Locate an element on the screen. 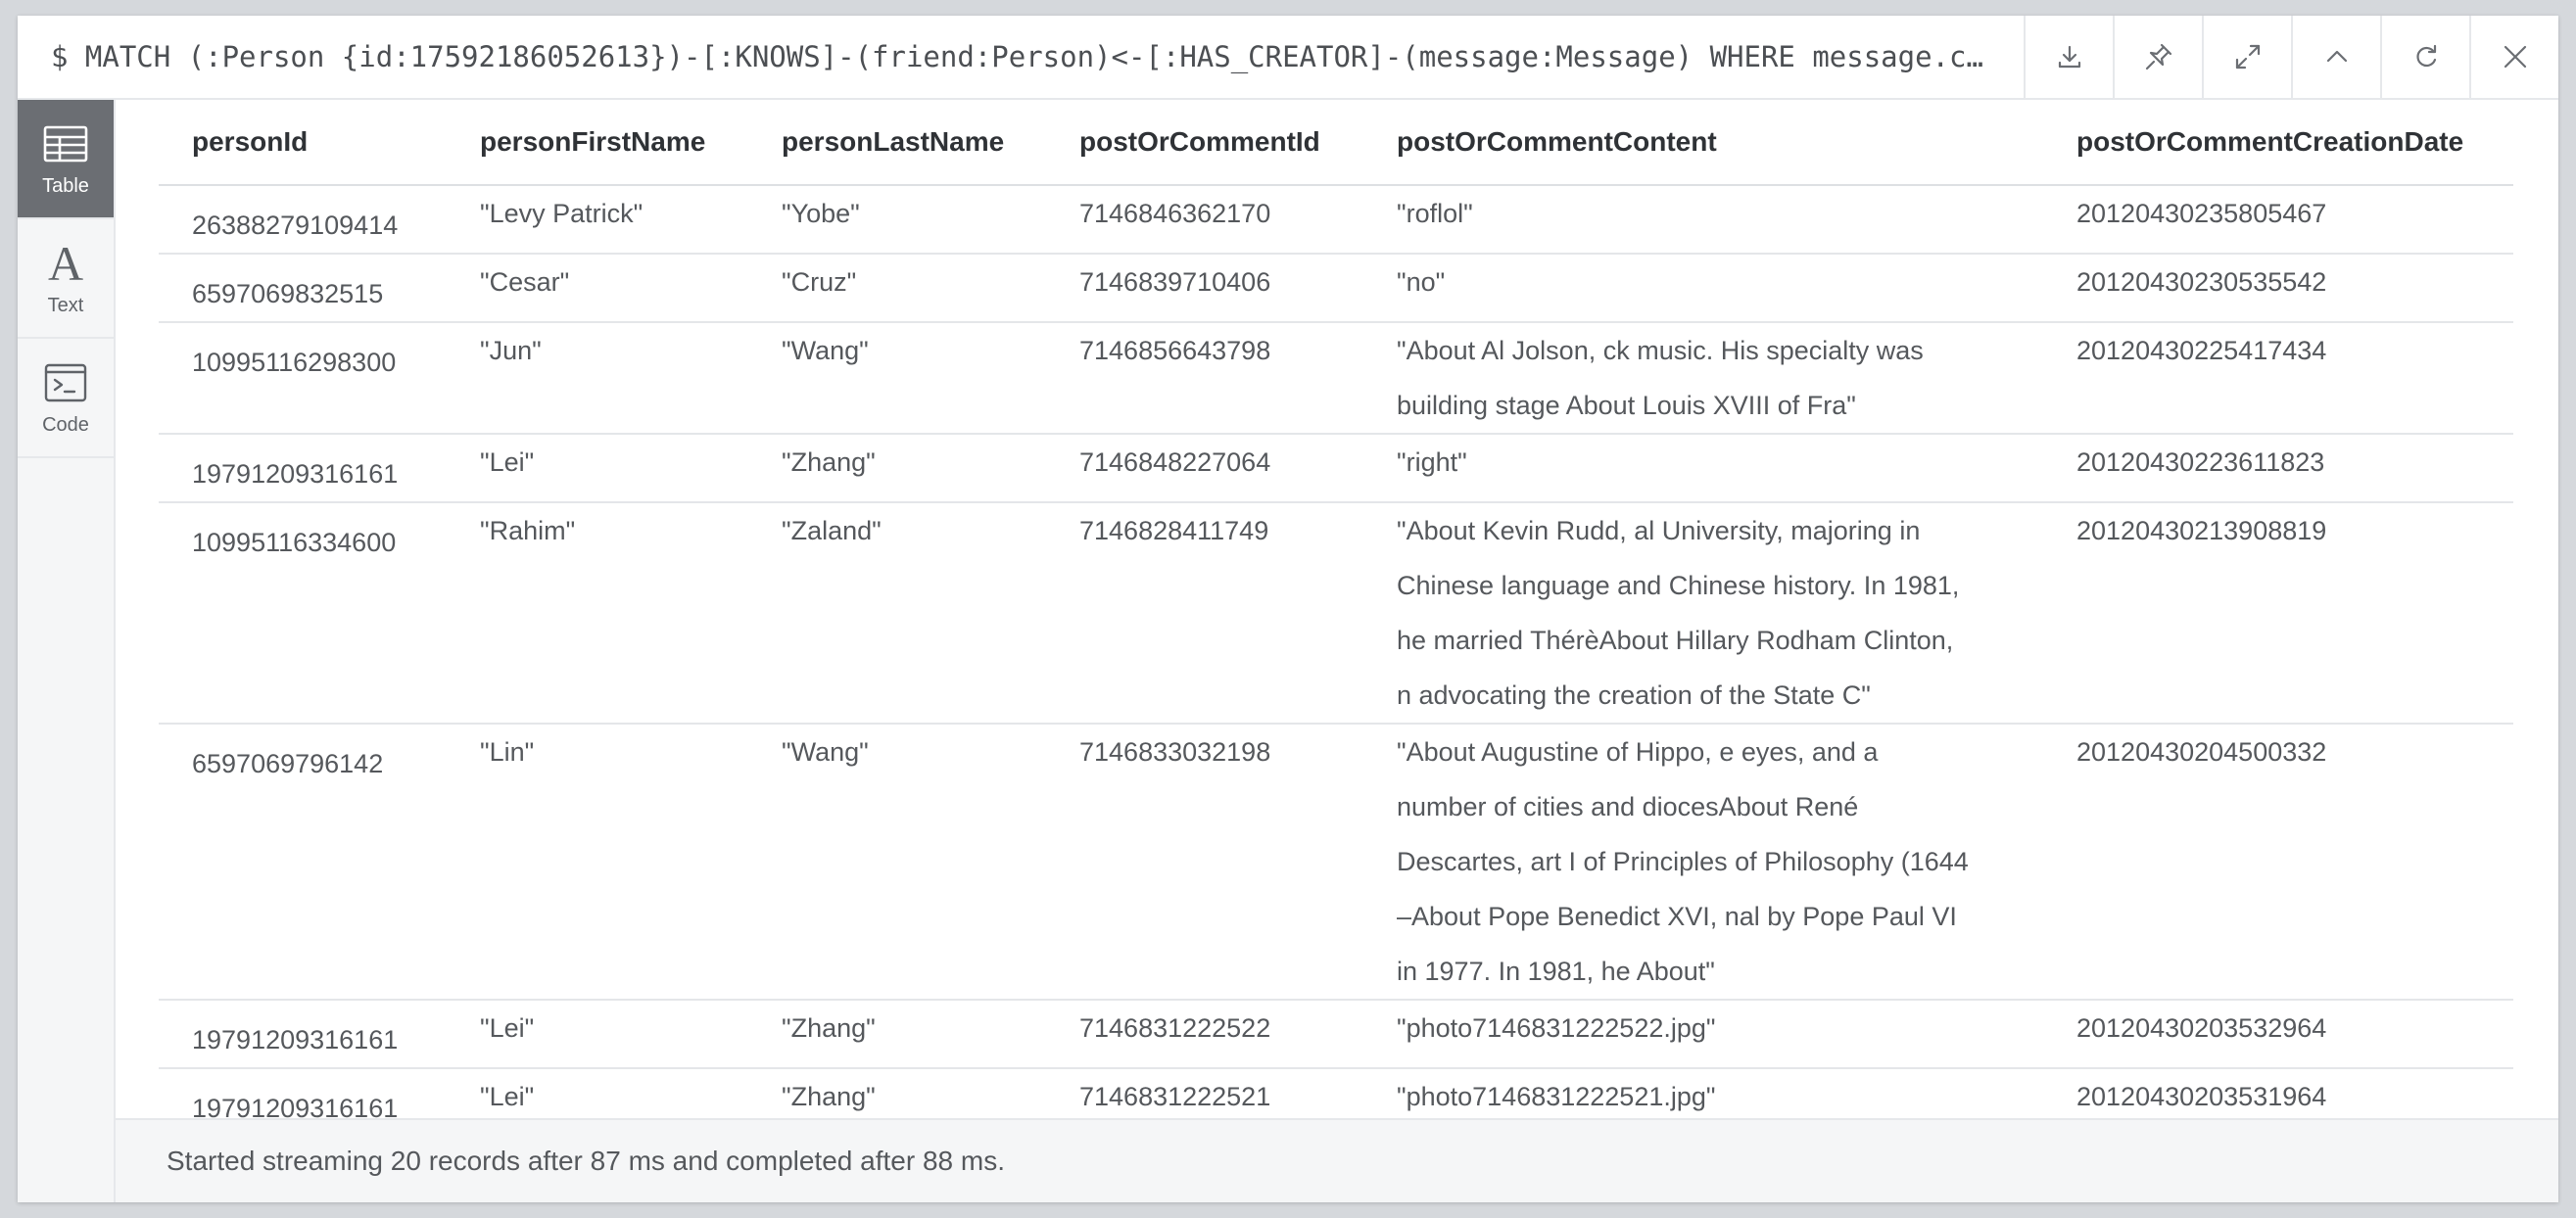 The height and width of the screenshot is (1218, 2576). column-header: postOrCommentId is located at coordinates (1204, 143).